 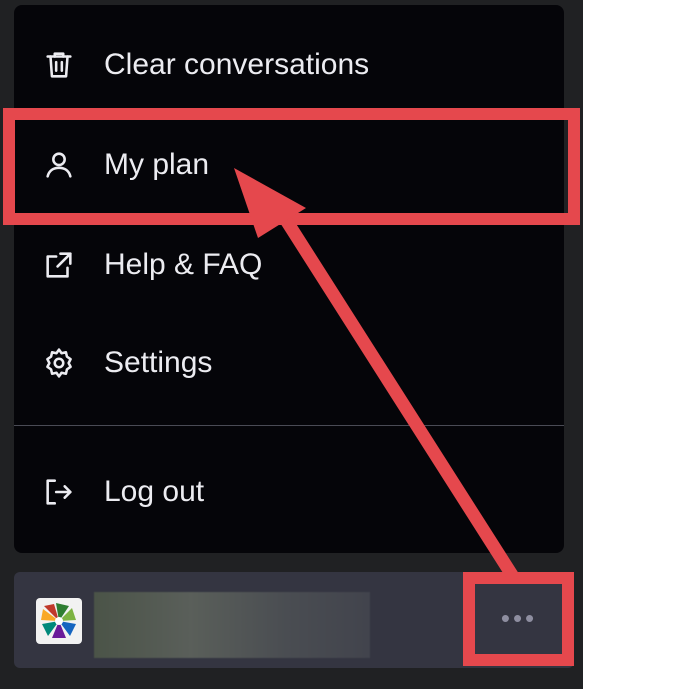 What do you see at coordinates (158, 362) in the screenshot?
I see `menu-item-label: Settings` at bounding box center [158, 362].